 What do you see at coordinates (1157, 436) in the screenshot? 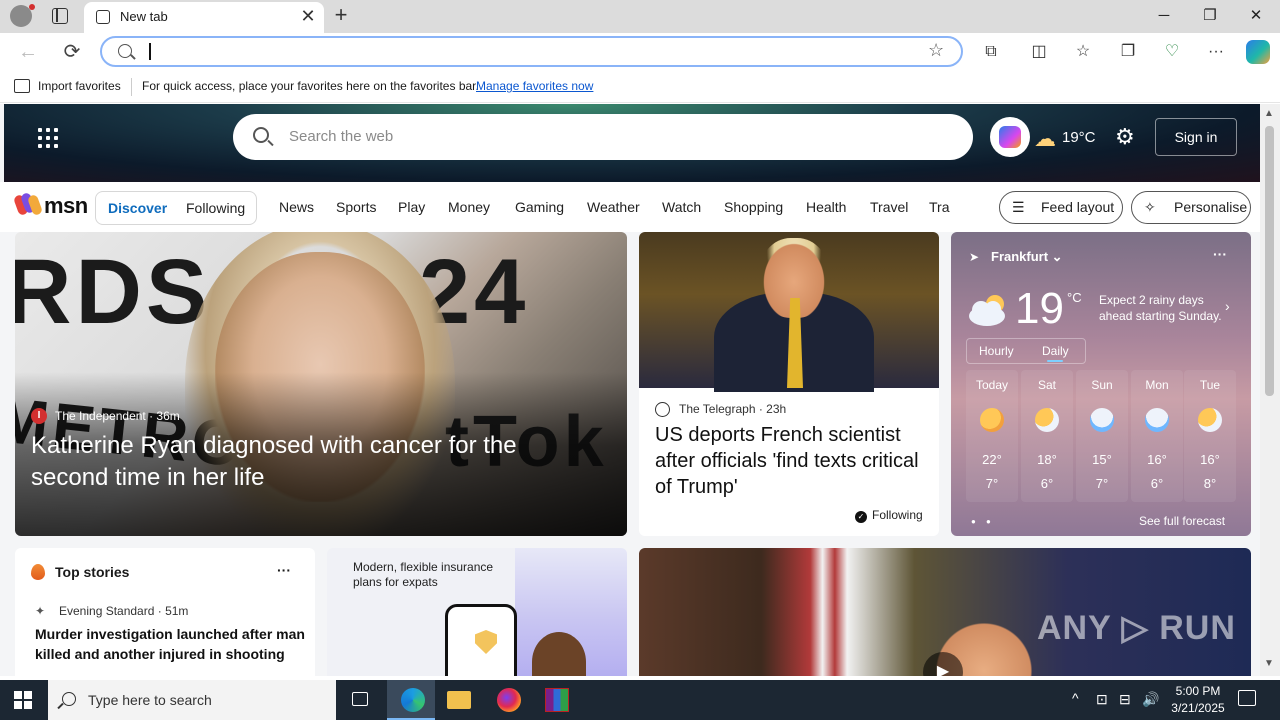
I see `forecast-day: Mon 16° 6°` at bounding box center [1157, 436].